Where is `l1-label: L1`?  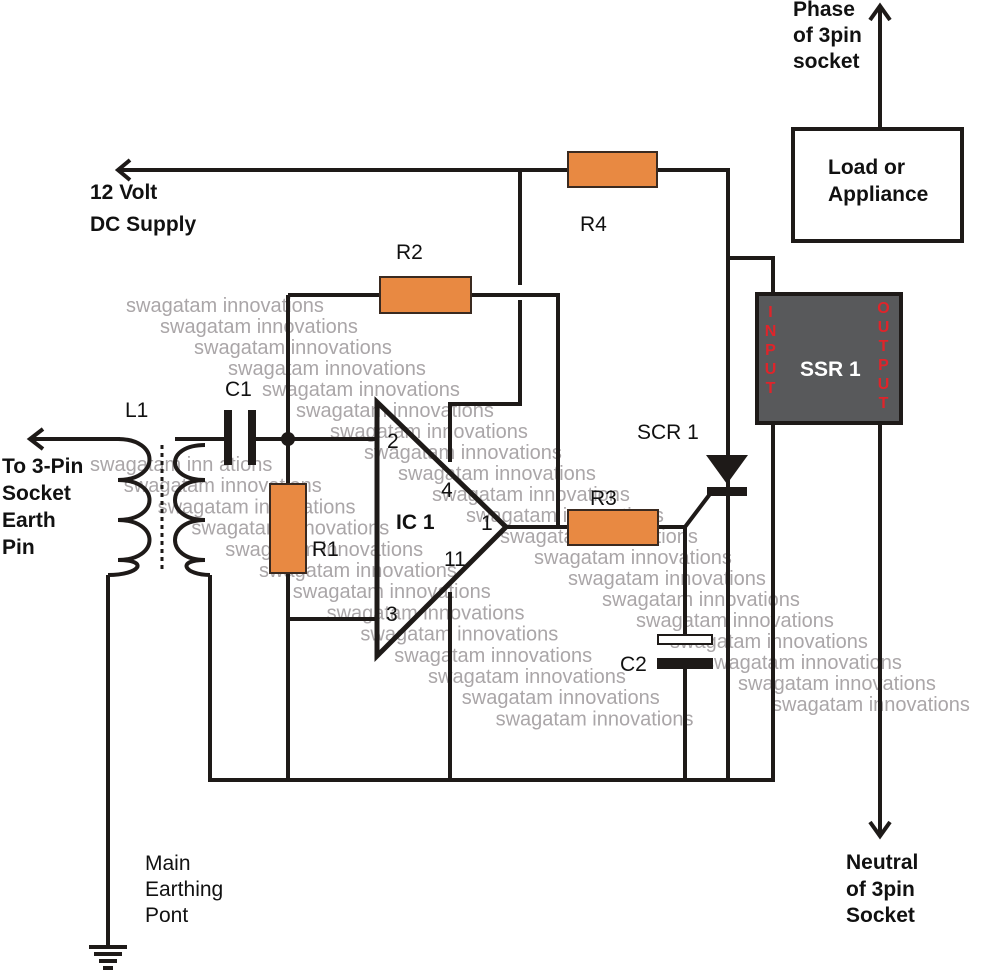 l1-label: L1 is located at coordinates (136, 410).